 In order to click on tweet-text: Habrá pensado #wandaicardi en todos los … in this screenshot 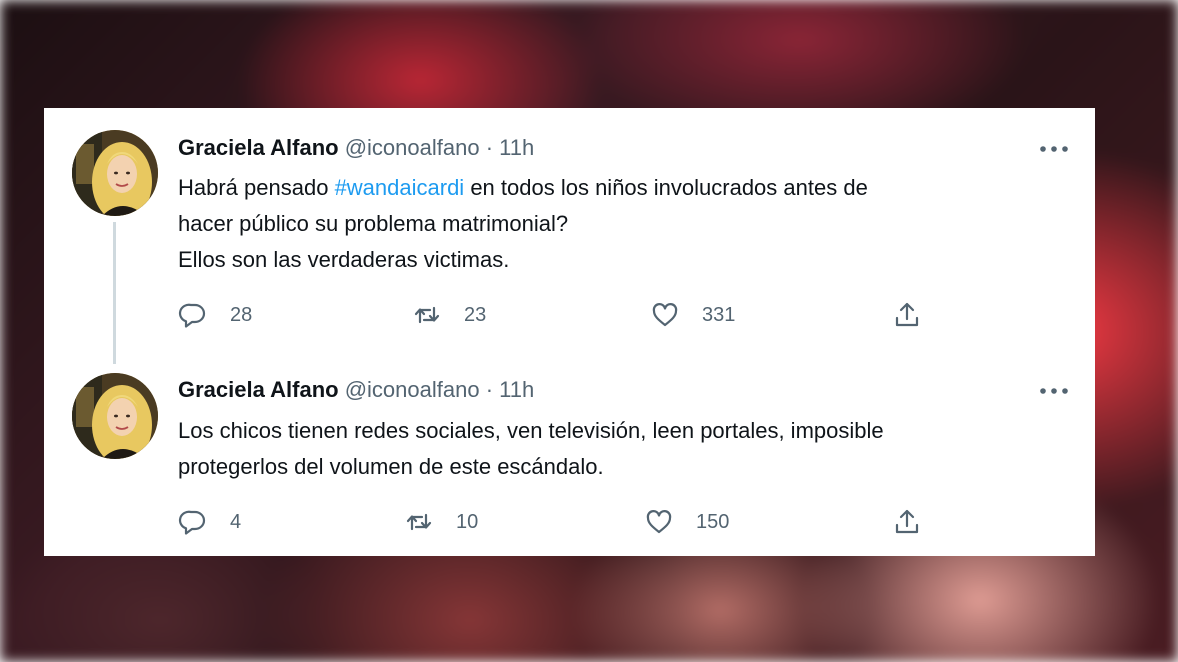, I will do `click(618, 224)`.